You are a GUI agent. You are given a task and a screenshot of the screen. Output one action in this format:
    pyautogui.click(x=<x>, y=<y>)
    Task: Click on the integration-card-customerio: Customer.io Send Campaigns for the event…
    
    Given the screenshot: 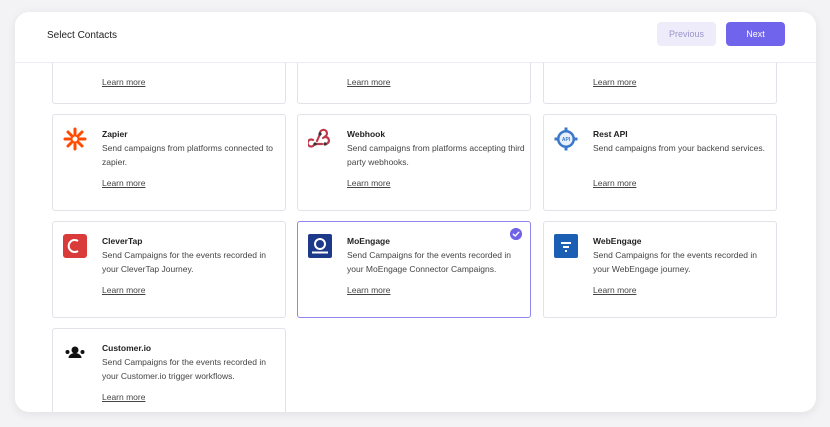 What is the action you would take?
    pyautogui.click(x=169, y=370)
    